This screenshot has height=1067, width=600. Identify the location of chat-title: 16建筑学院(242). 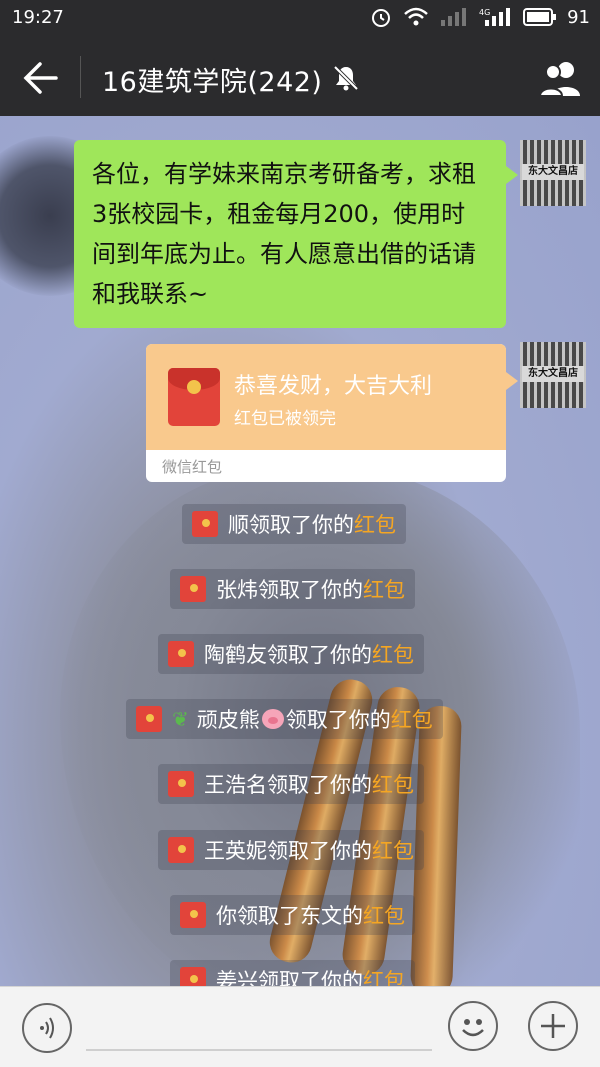
(212, 82).